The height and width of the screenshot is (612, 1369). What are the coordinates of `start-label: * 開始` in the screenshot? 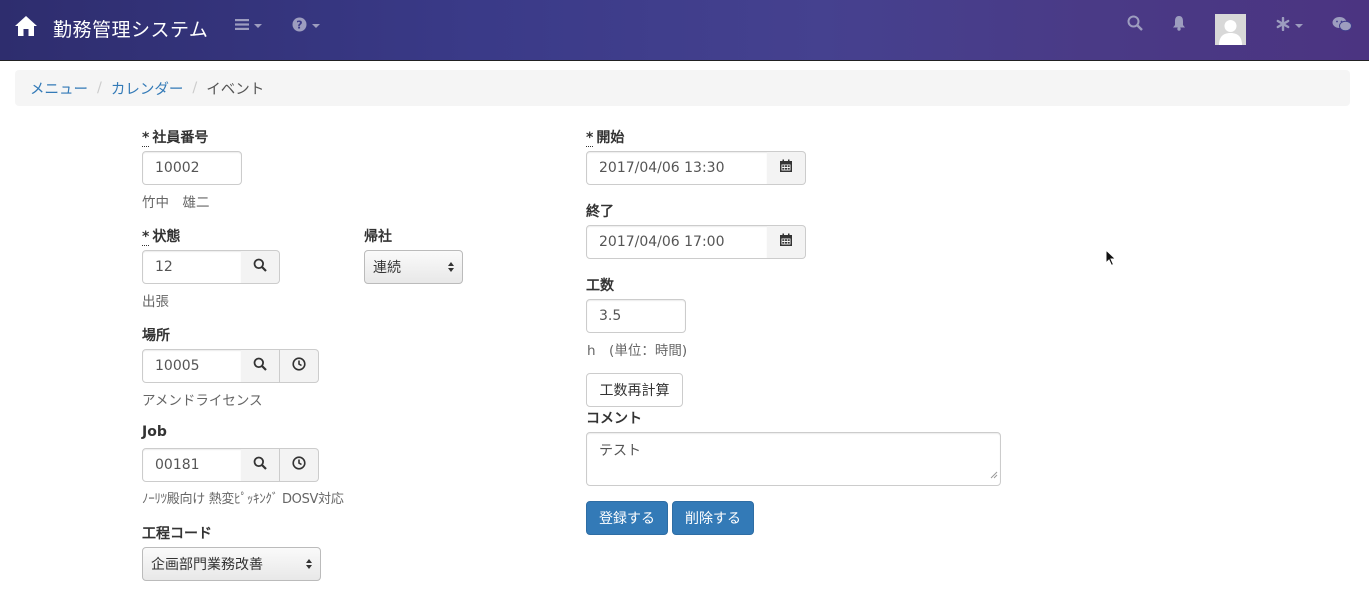 It's located at (605, 138).